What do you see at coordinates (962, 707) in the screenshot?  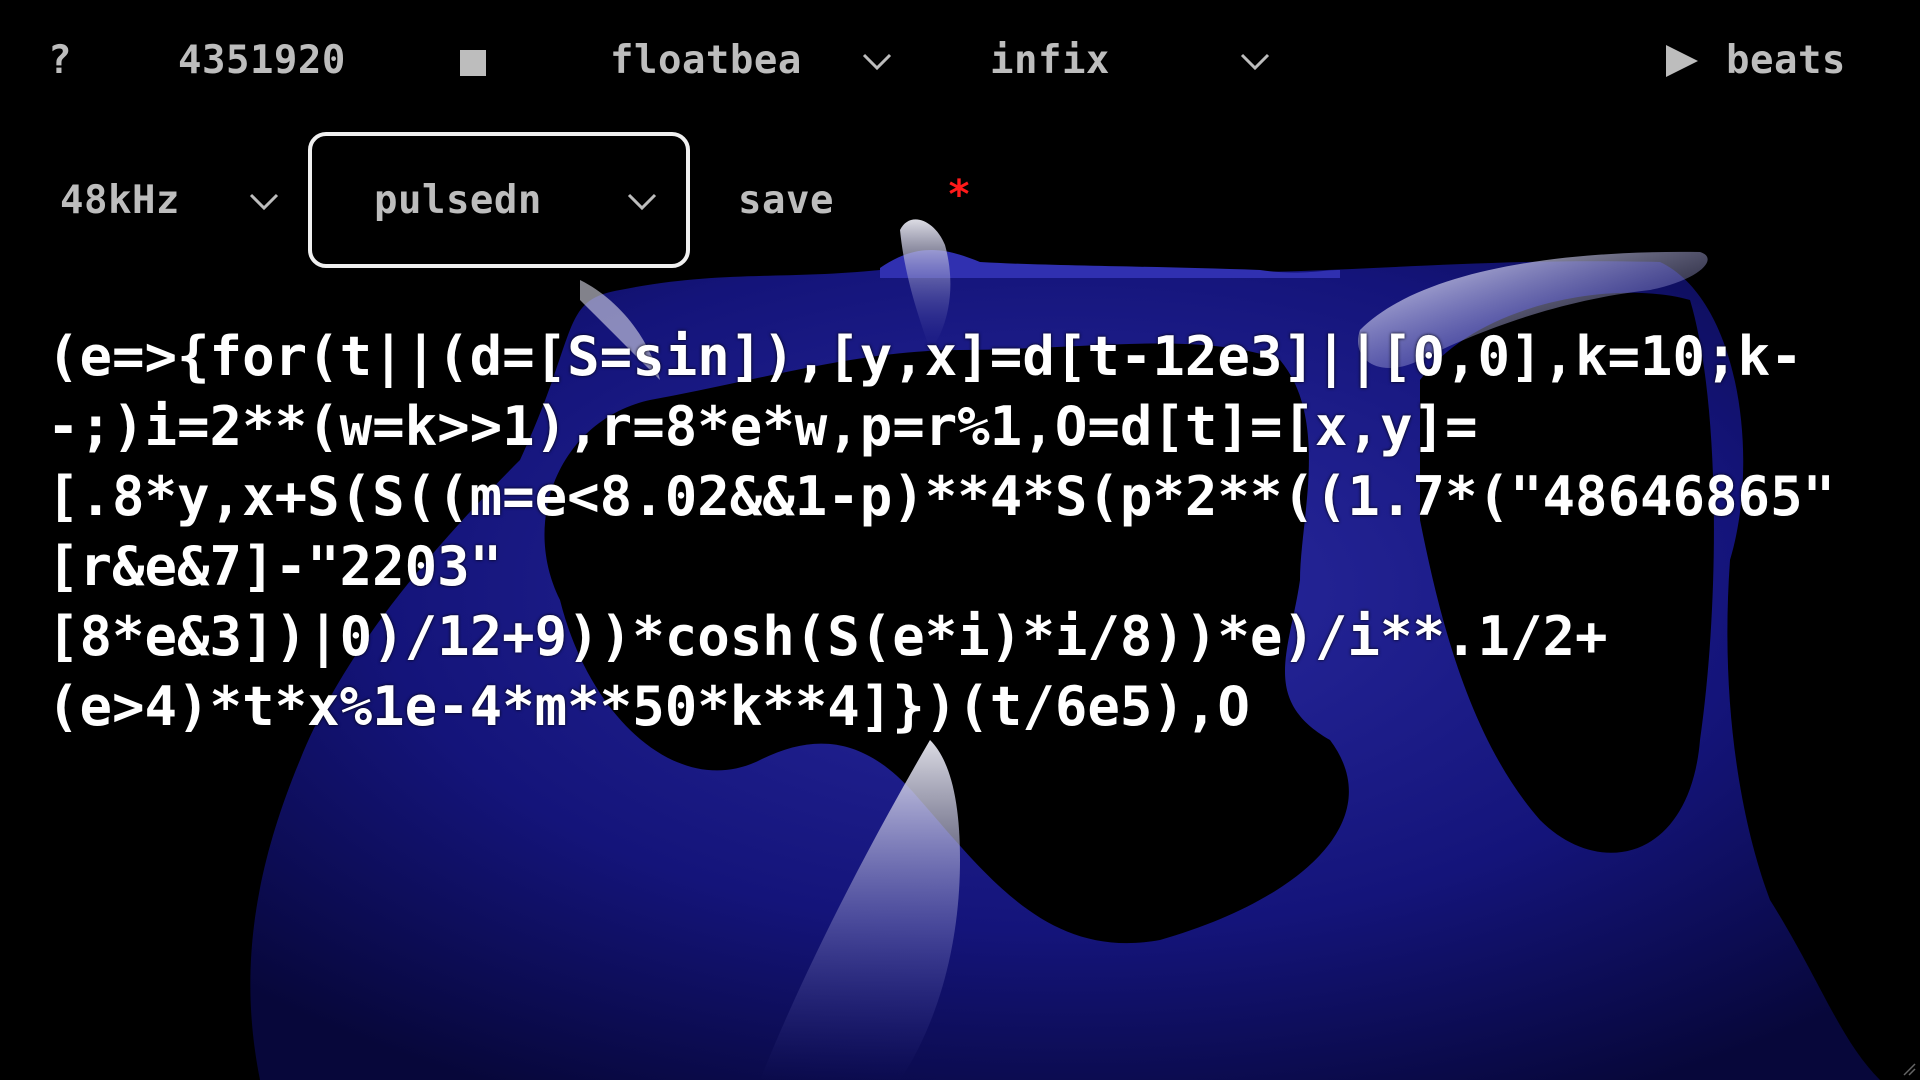 I see `code-line: (e>4)*t*x%1e-4*m**50*k**4]})(t/6e5),O` at bounding box center [962, 707].